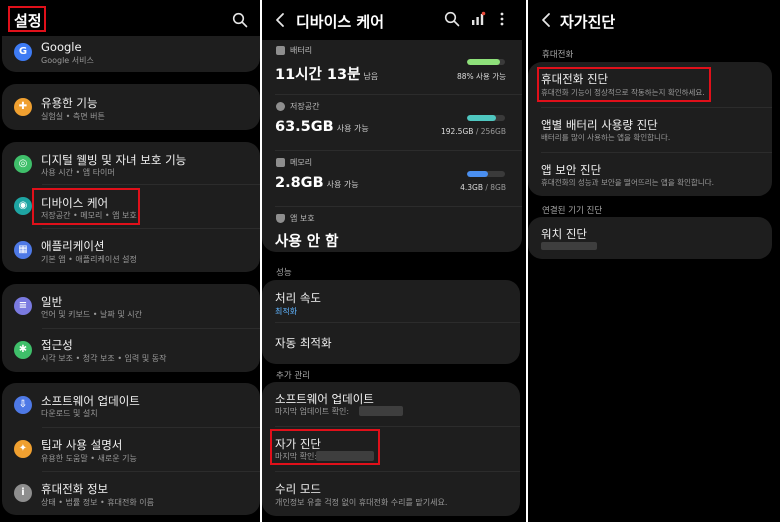 The image size is (780, 522). Describe the element at coordinates (131, 107) in the screenshot. I see `settings-item-advanced-features: ✚ 유용한 기능 실험실 • 측면 버튼` at that location.